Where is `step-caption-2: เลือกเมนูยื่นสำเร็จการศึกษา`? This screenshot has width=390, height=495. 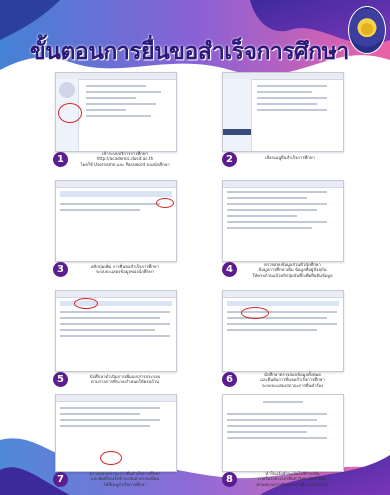 step-caption-2: เลือกเมนูยื่นสำเร็จการศึกษา is located at coordinates (290, 157).